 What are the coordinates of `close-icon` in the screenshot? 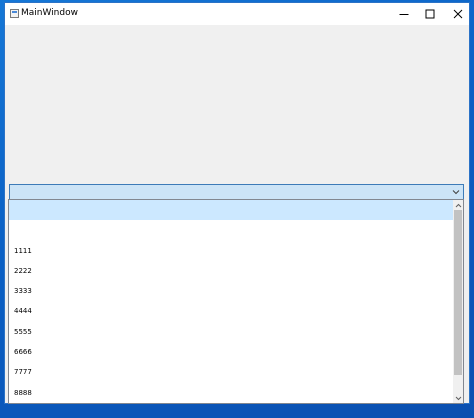 It's located at (458, 14).